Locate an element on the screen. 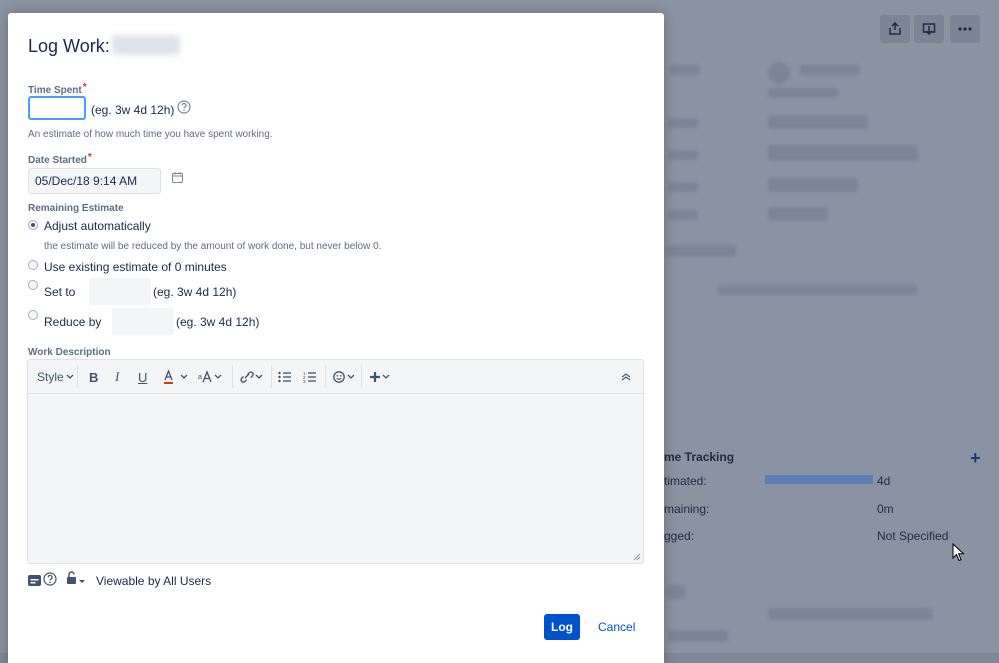 This screenshot has width=999, height=663. style-dropdown: Style is located at coordinates (55, 377).